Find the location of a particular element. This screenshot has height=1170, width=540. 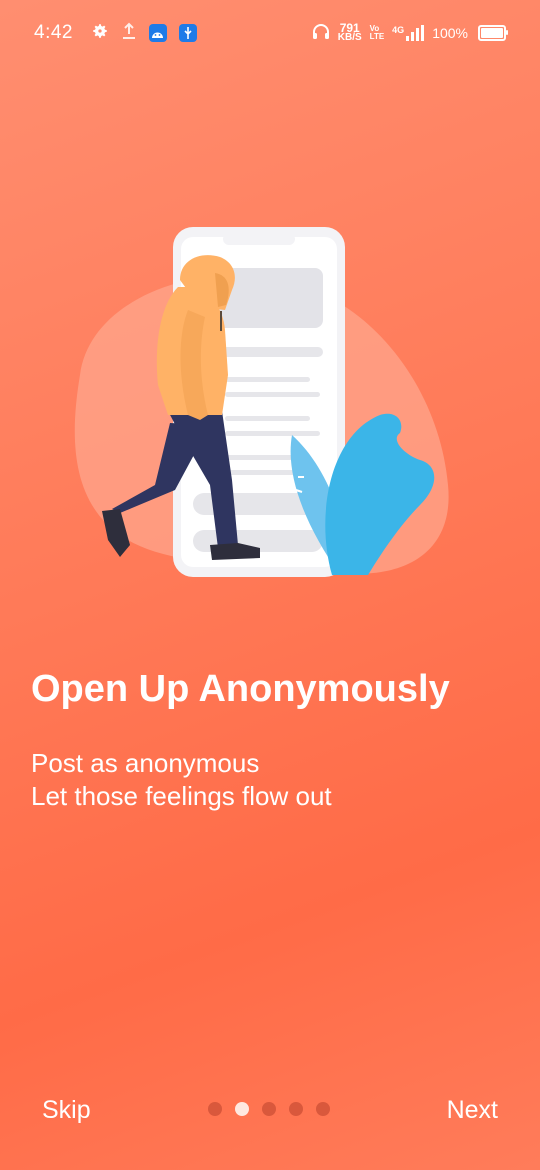

signal-strength-icon: 4G is located at coordinates (408, 33).